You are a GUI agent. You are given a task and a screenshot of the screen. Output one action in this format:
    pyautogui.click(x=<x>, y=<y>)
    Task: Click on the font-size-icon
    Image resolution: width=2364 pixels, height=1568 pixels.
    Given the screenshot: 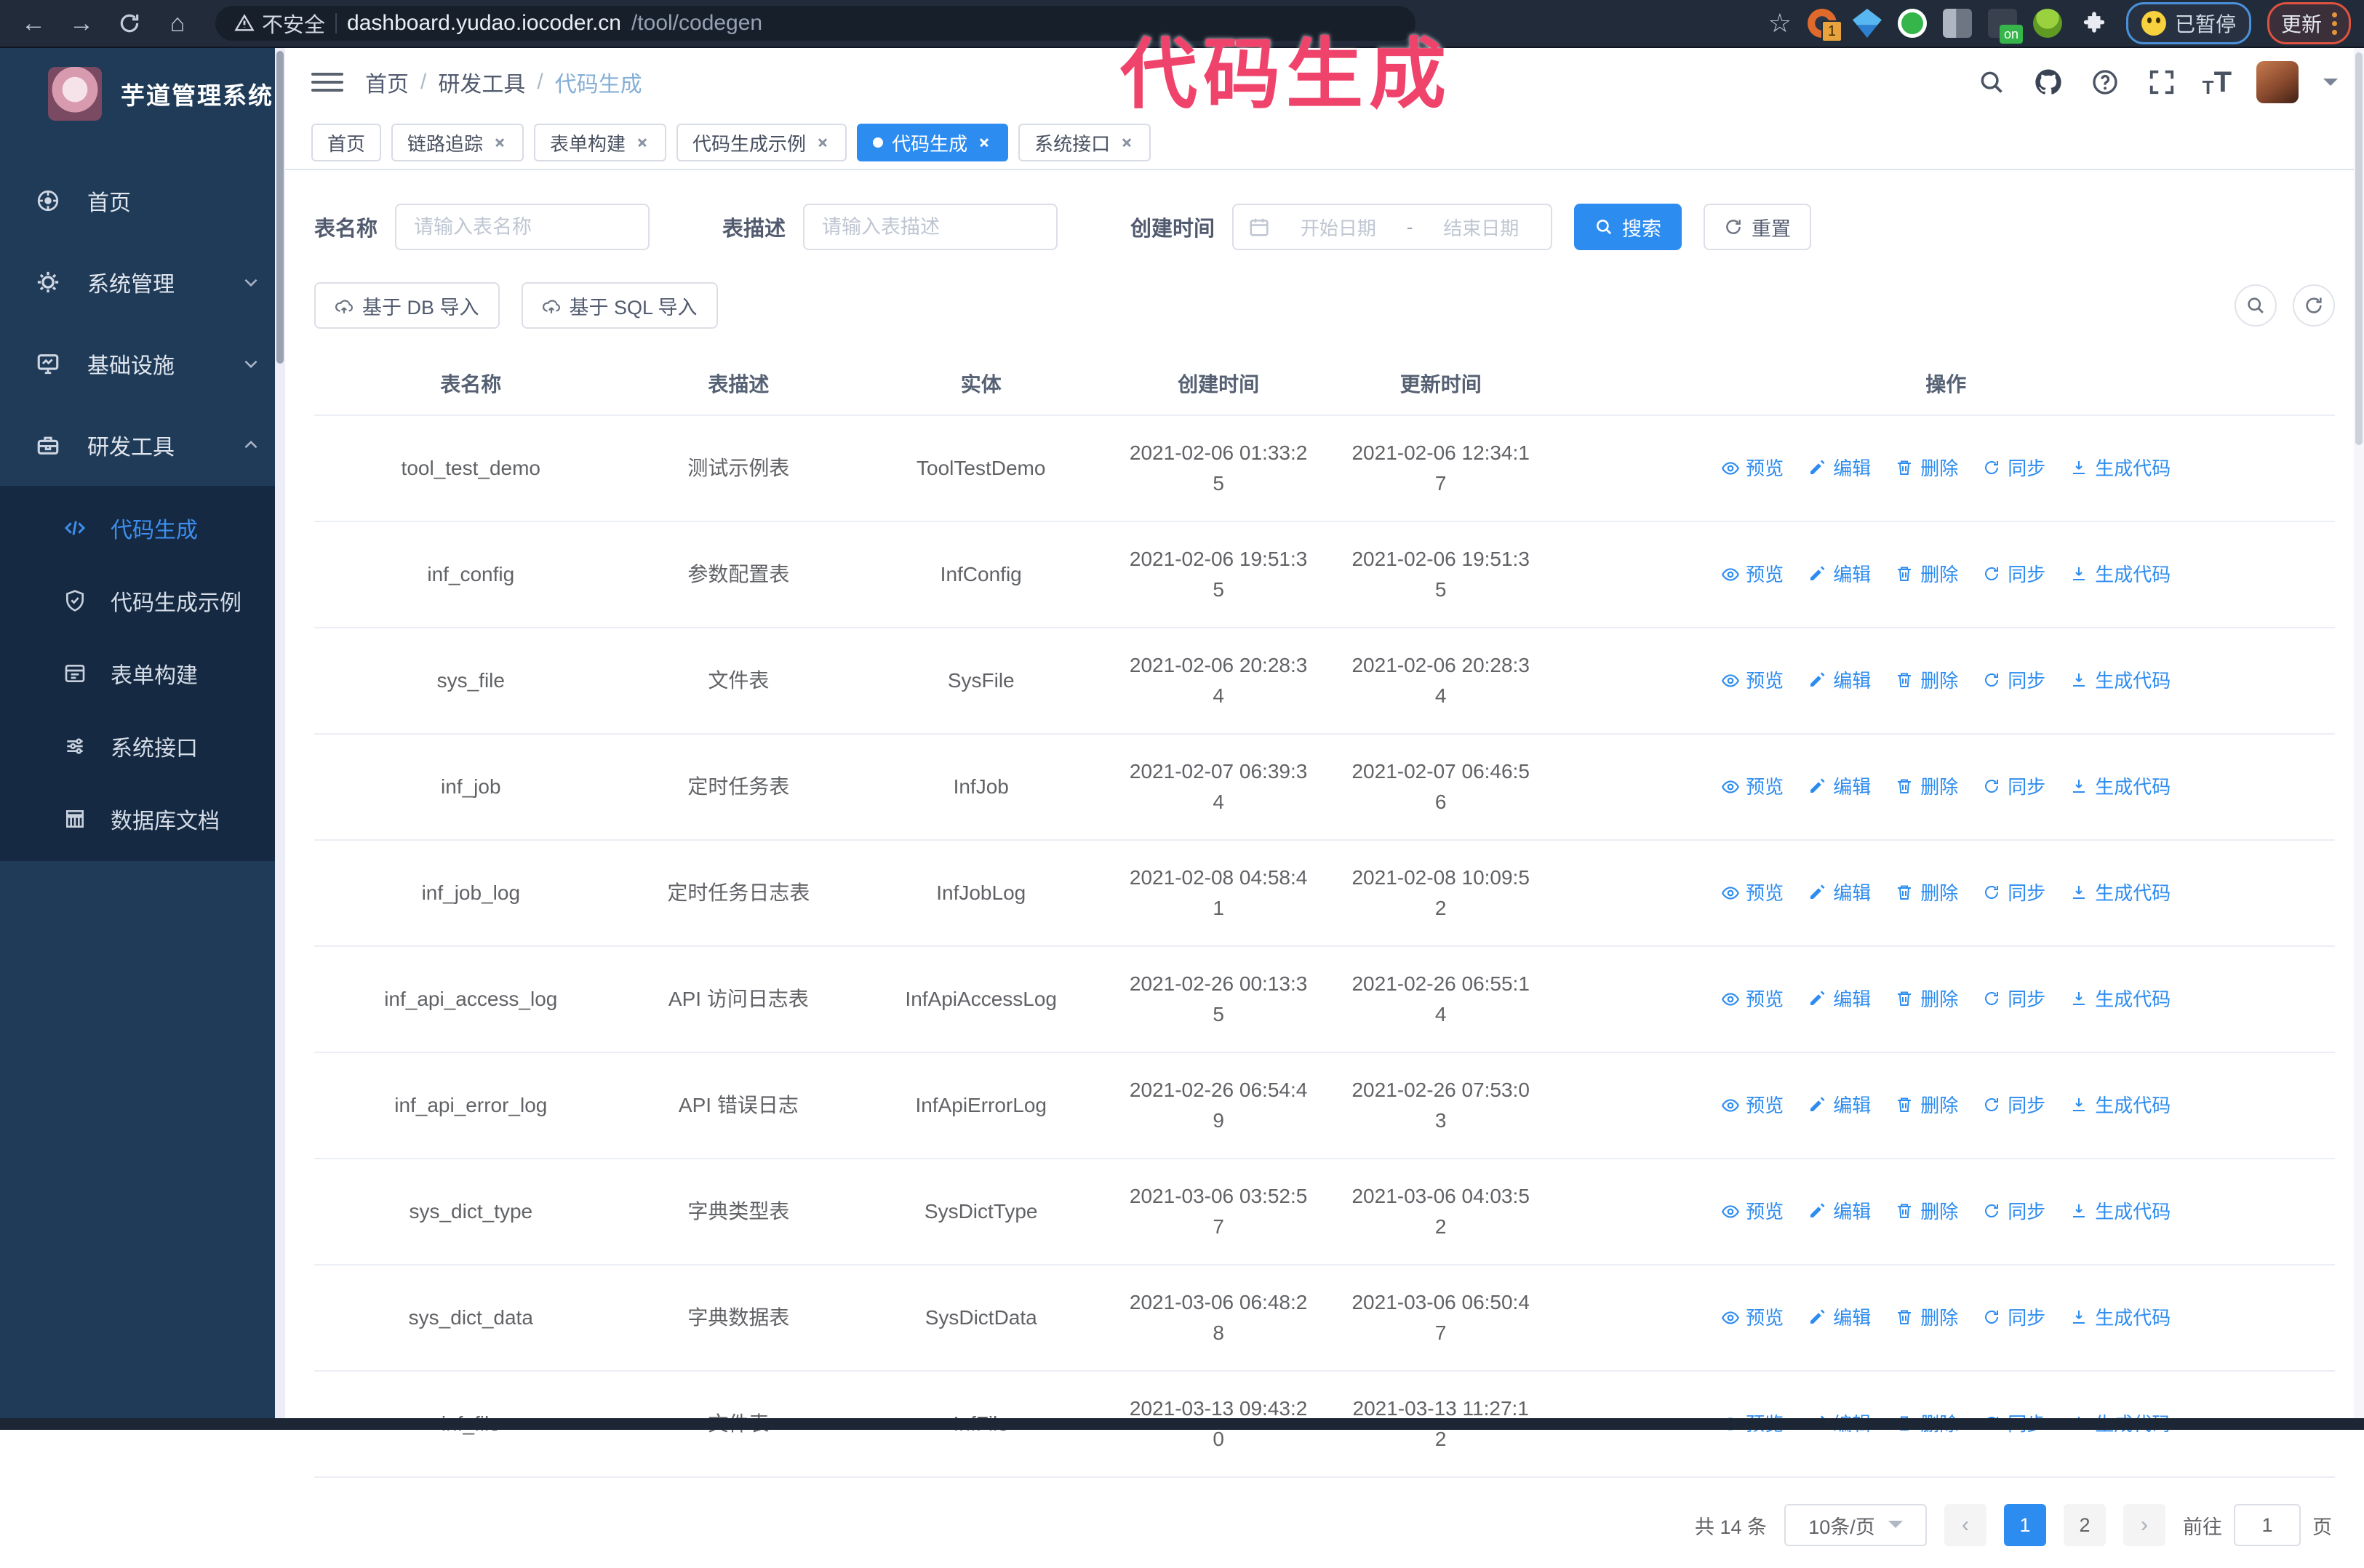 What is the action you would take?
    pyautogui.click(x=2217, y=82)
    